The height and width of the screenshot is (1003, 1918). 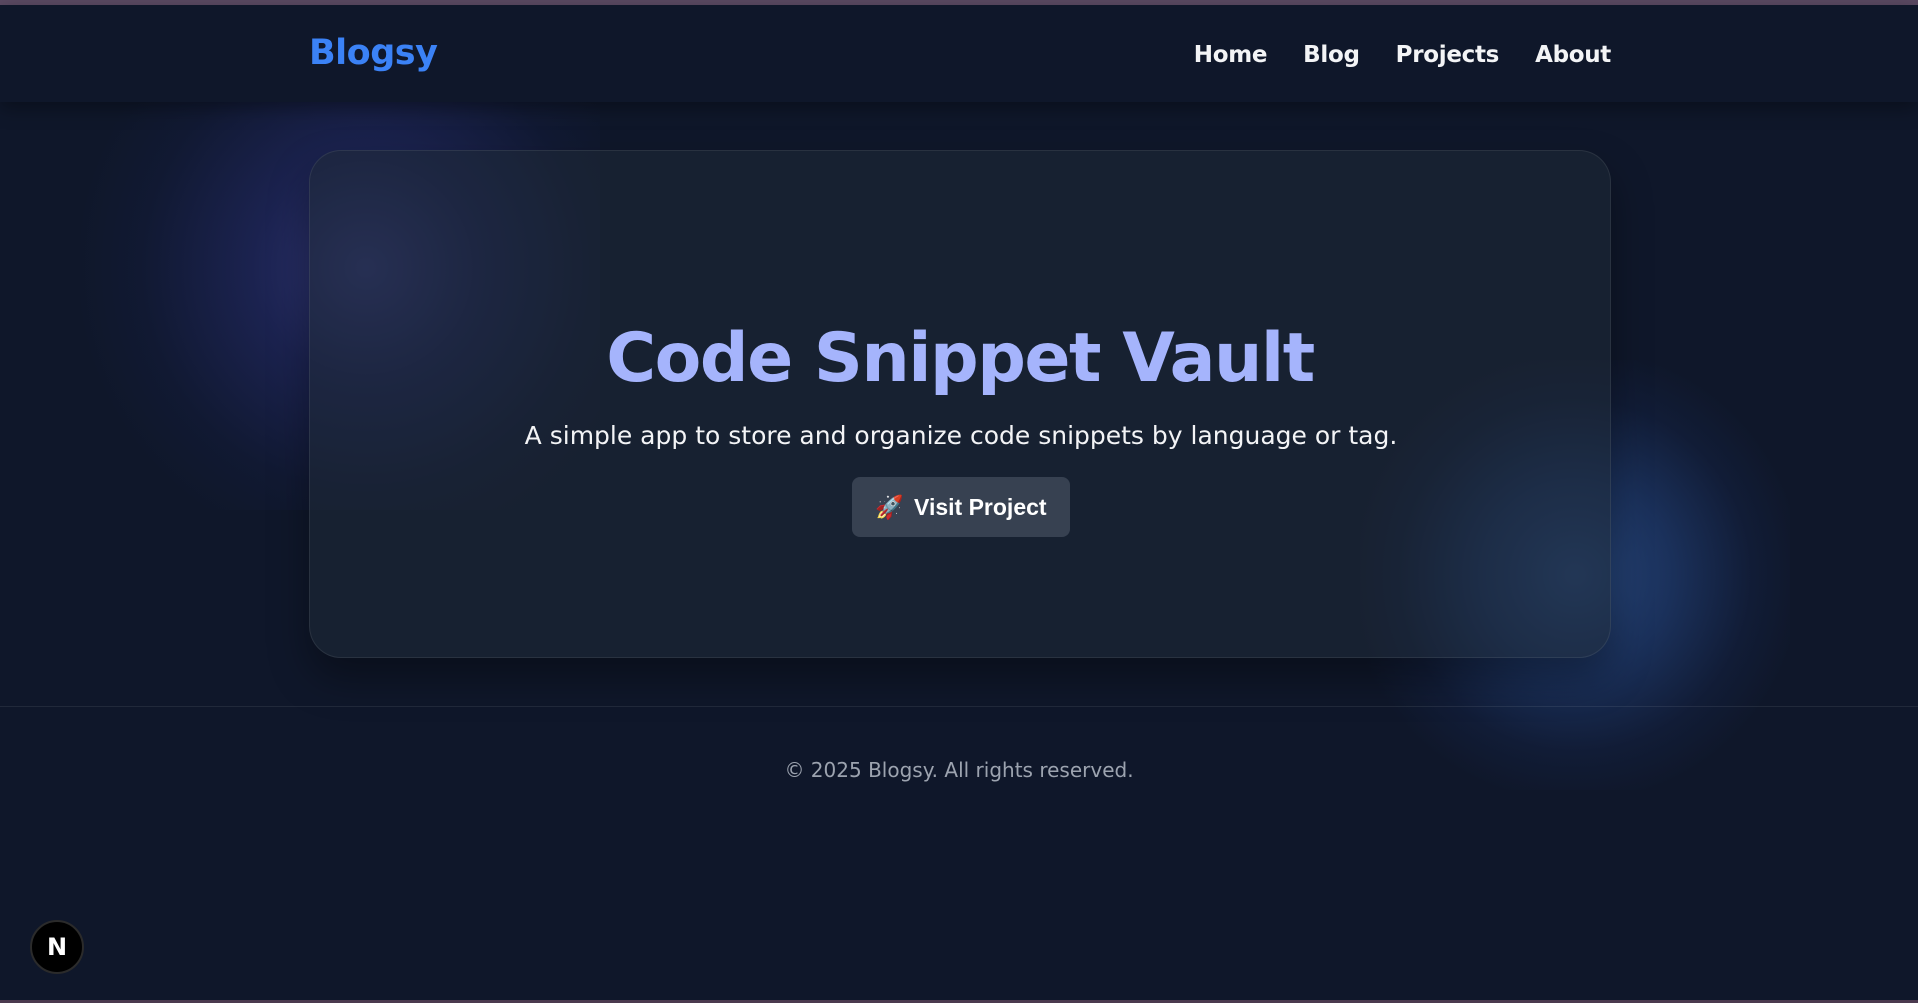 I want to click on project-title: Code Snippet Vault, so click(x=960, y=358).